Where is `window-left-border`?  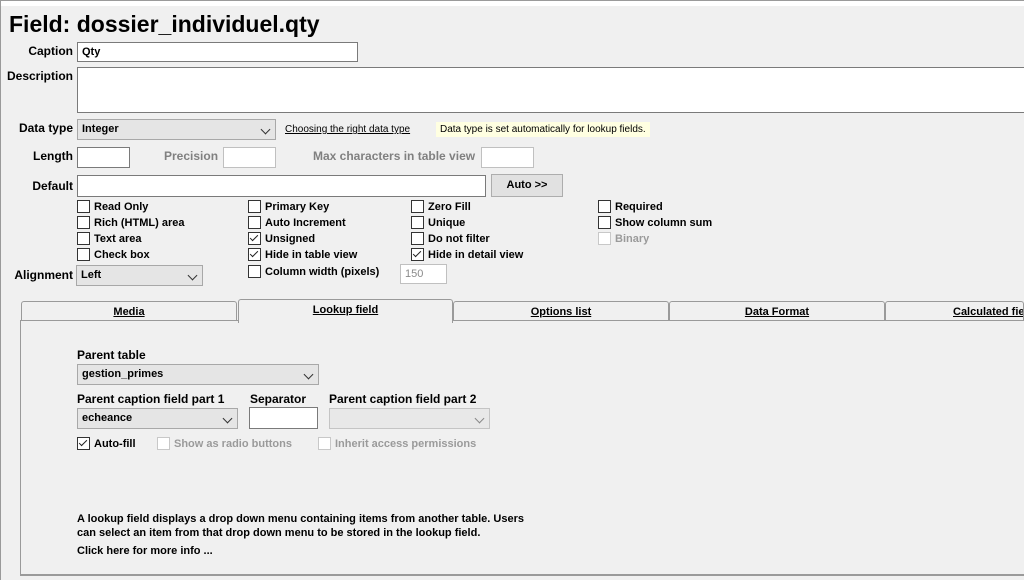 window-left-border is located at coordinates (2, 290).